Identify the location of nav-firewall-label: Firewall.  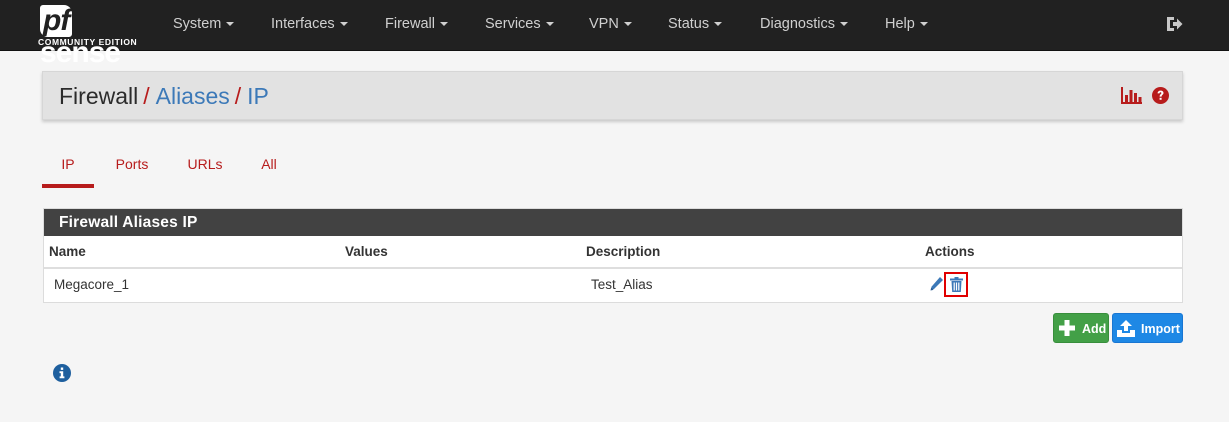
(410, 24).